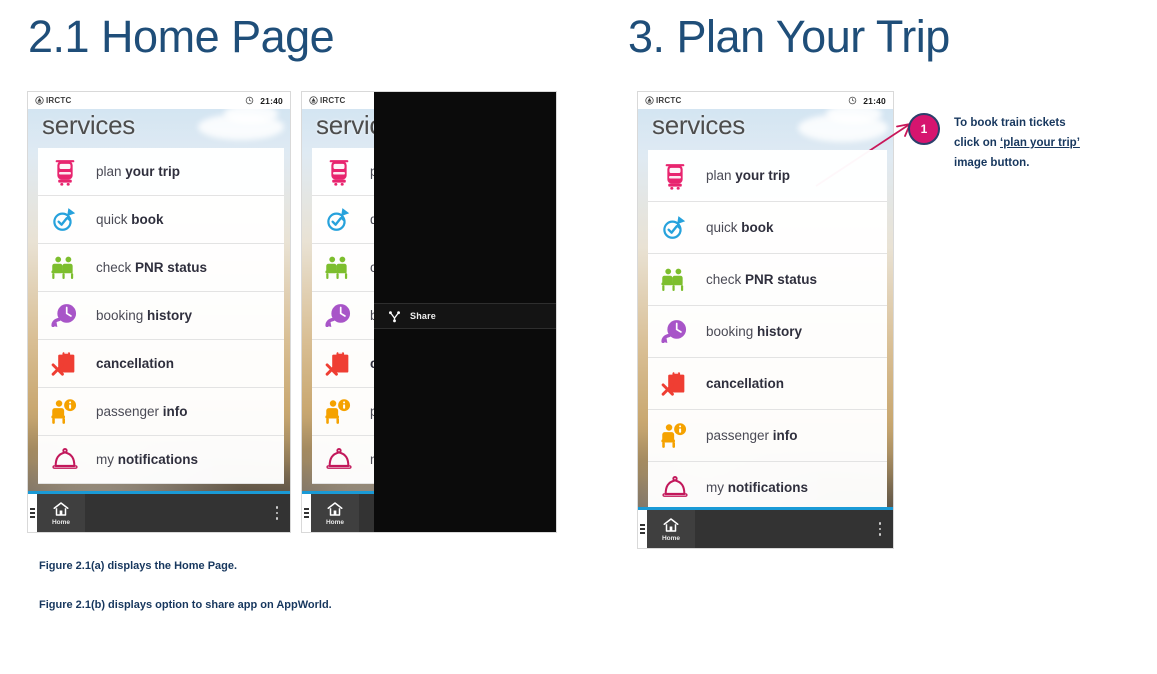 Image resolution: width=1157 pixels, height=674 pixels. Describe the element at coordinates (1010, 123) in the screenshot. I see `callout-line-1: To book train tickets` at that location.